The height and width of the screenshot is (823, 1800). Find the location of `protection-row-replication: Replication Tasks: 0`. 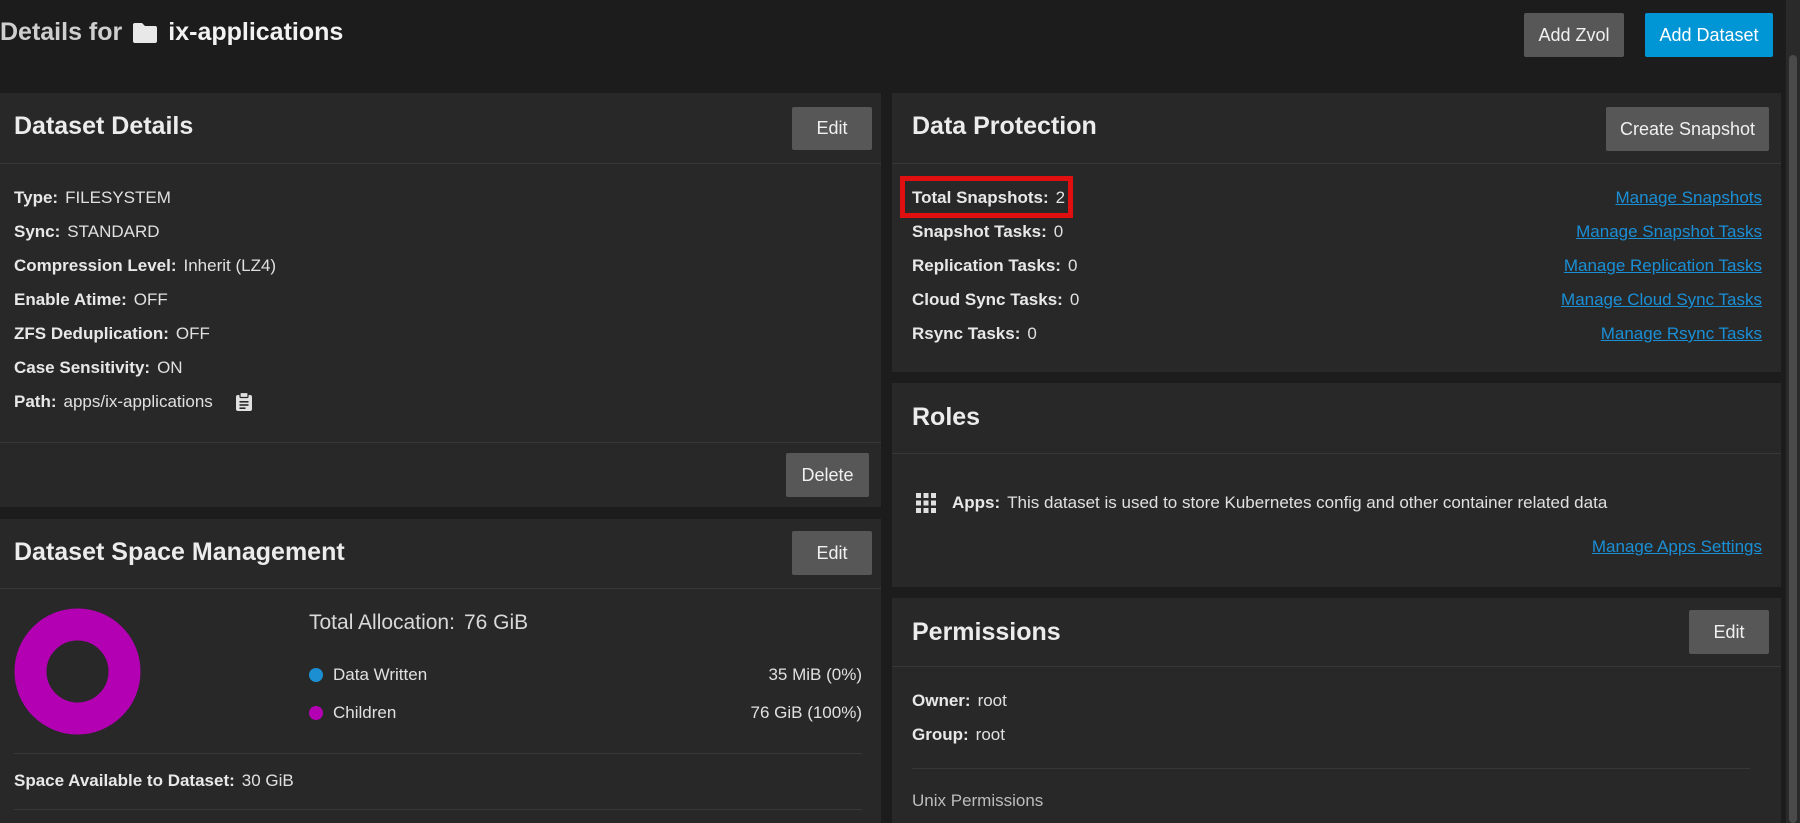

protection-row-replication: Replication Tasks: 0 is located at coordinates (994, 266).